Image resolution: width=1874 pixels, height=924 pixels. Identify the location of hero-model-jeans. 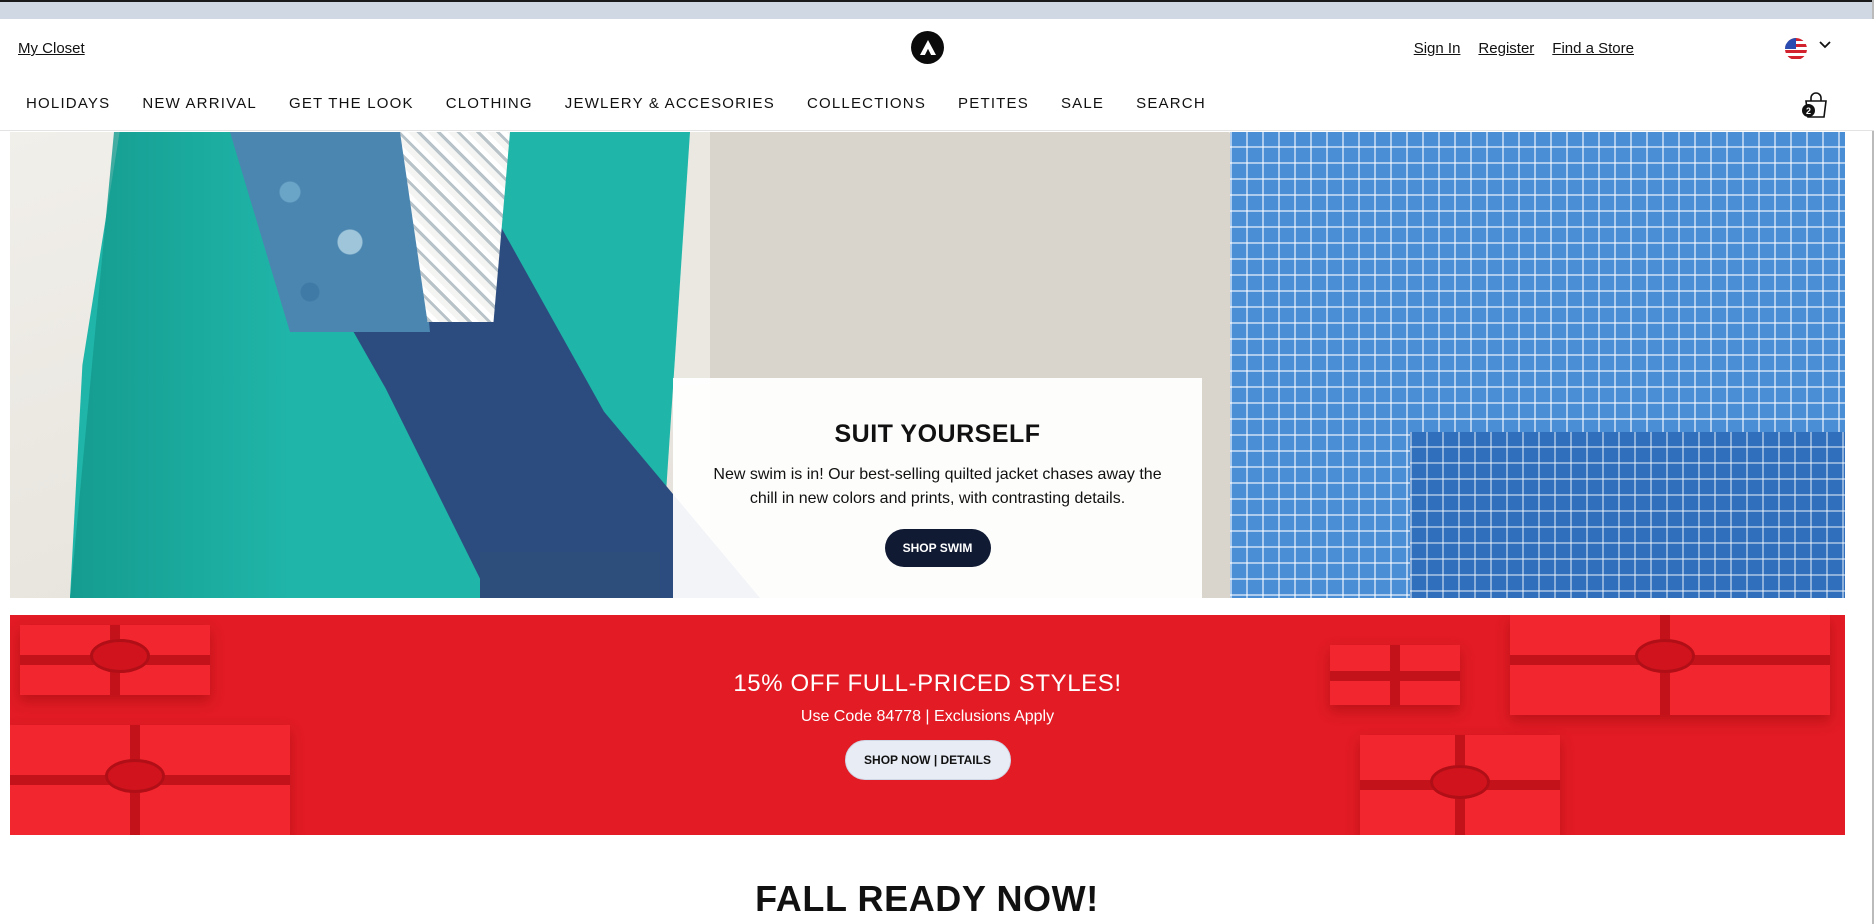
(570, 575).